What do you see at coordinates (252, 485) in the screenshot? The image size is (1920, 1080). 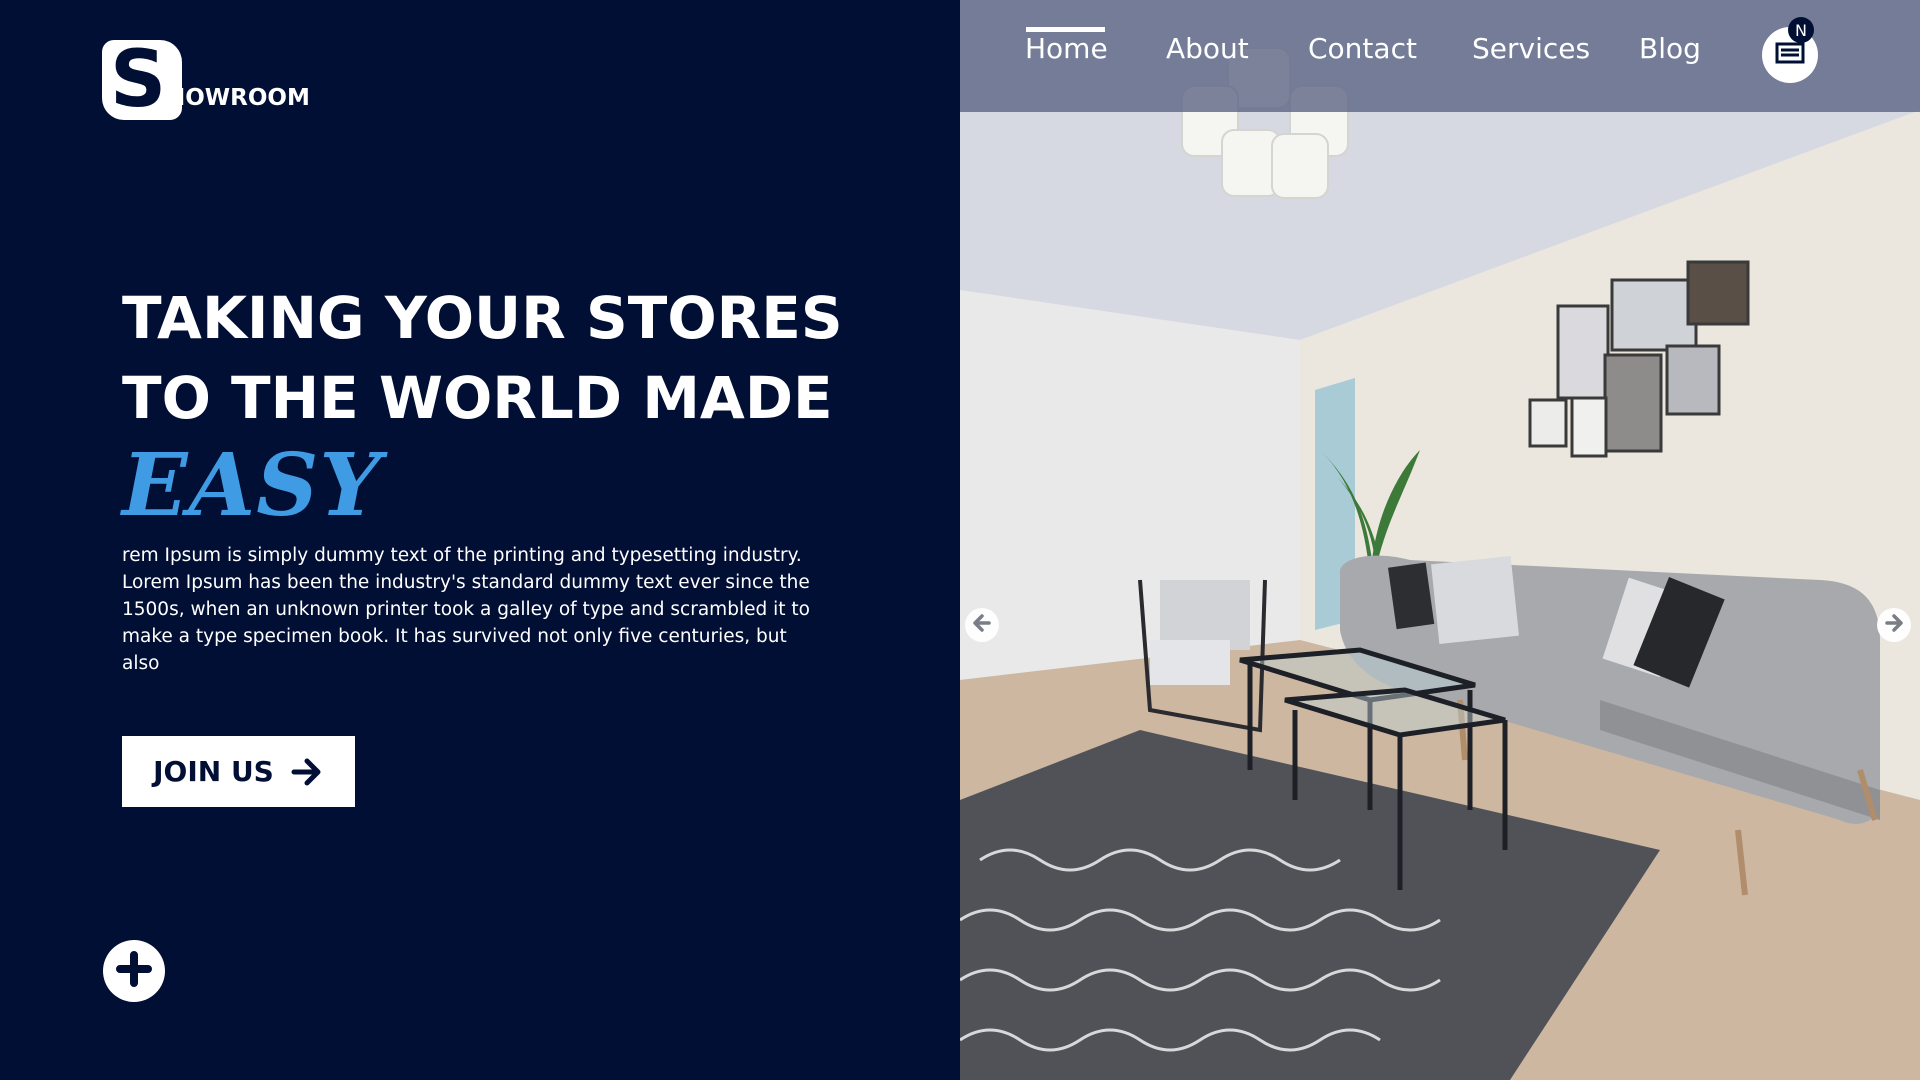 I see `headline-highlight: EASY` at bounding box center [252, 485].